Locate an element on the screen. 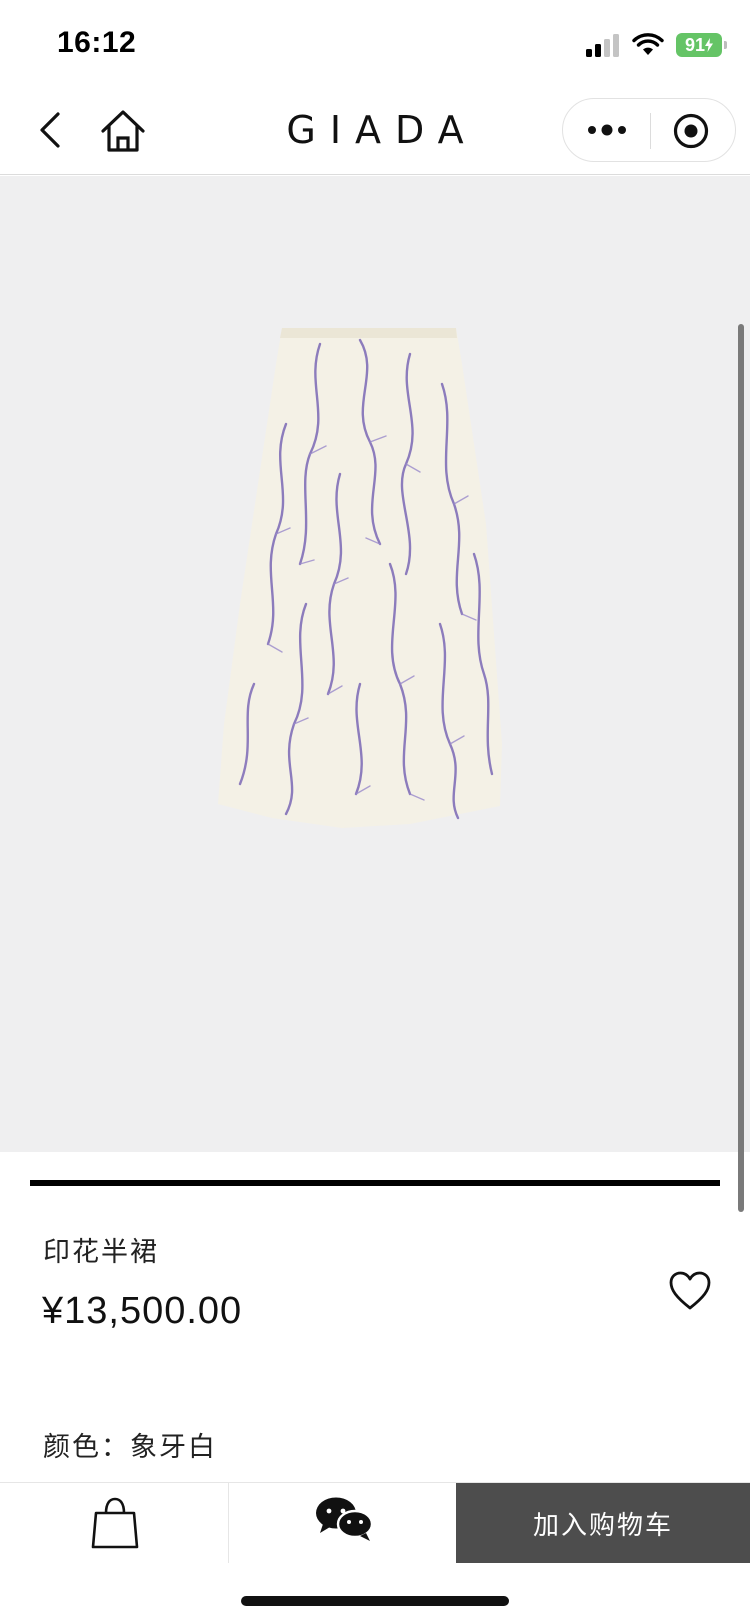  status-icons: 91 is located at coordinates (655, 45).